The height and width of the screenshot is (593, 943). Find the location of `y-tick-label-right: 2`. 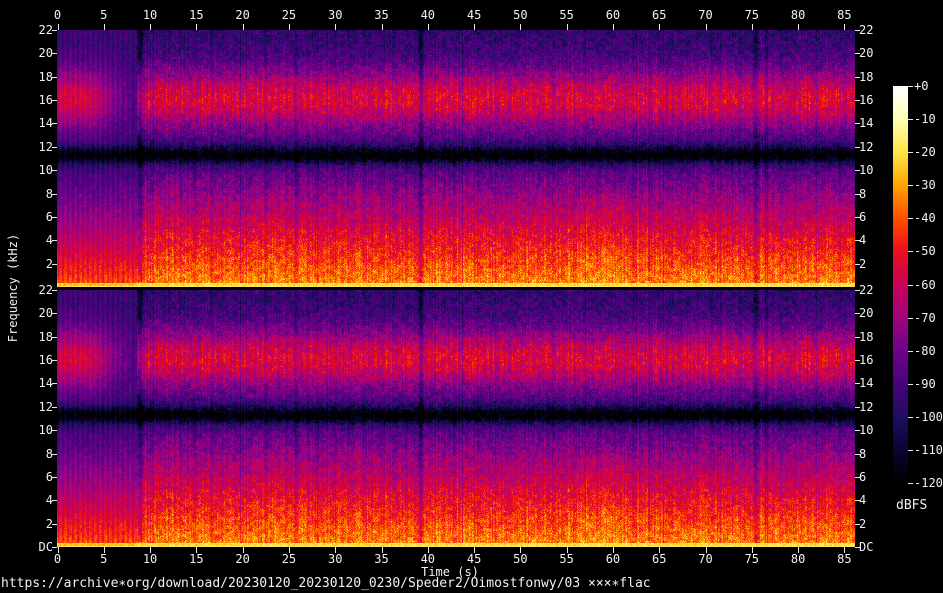

y-tick-label-right: 2 is located at coordinates (863, 523).